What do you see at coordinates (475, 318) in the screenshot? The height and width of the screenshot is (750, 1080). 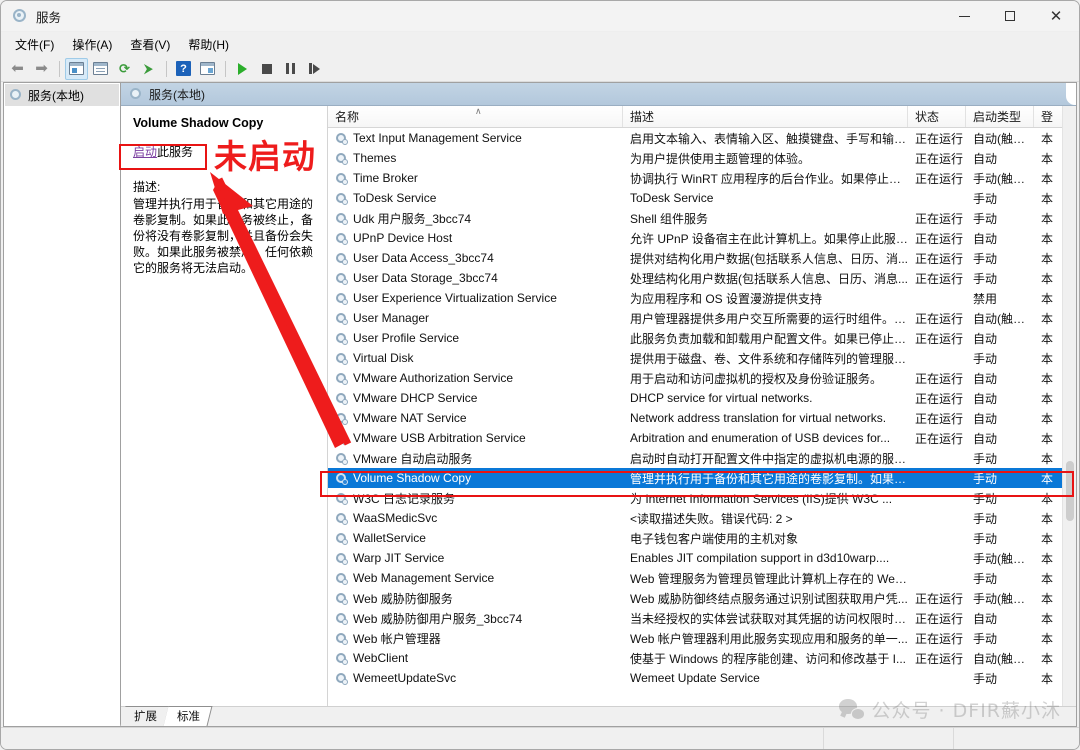 I see `cell-service-name: User Manager` at bounding box center [475, 318].